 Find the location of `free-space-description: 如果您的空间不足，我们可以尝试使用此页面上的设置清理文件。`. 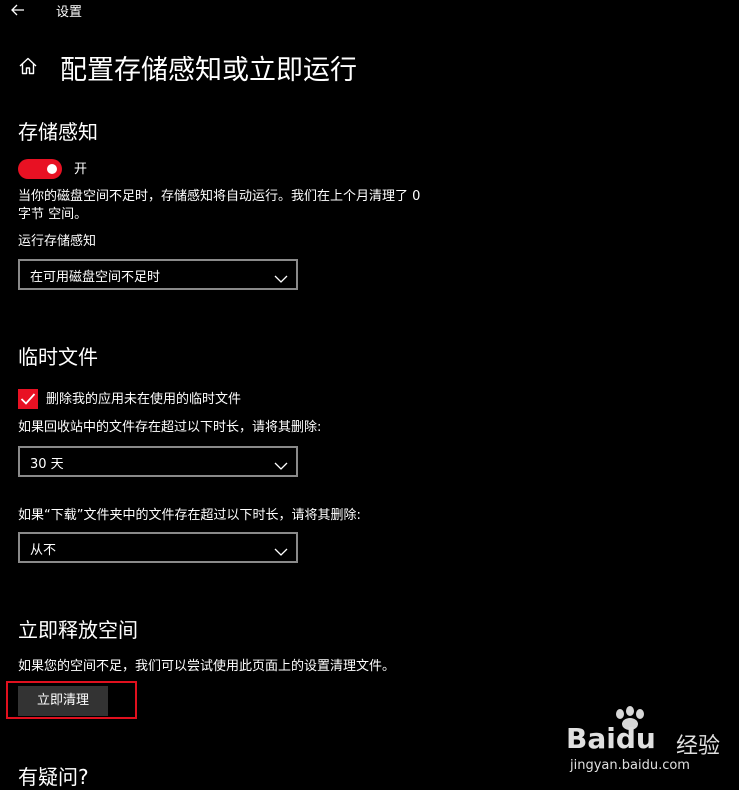

free-space-description: 如果您的空间不足，我们可以尝试使用此页面上的设置清理文件。 is located at coordinates (207, 666).